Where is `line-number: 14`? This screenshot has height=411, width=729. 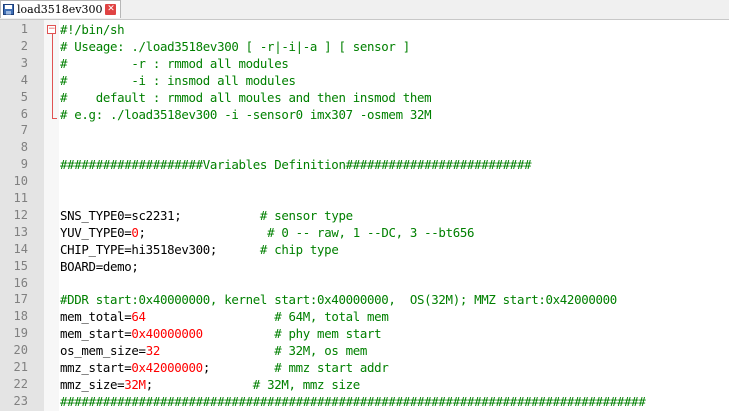
line-number: 14 is located at coordinates (20, 248).